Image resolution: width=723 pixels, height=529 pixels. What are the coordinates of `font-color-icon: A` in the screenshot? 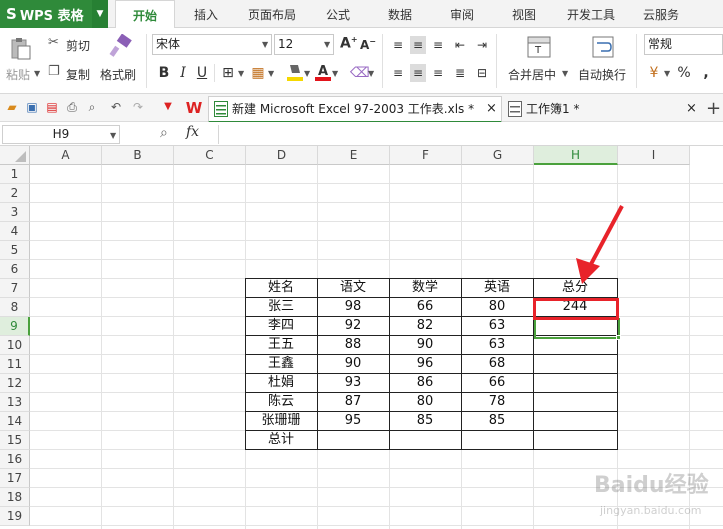 It's located at (323, 72).